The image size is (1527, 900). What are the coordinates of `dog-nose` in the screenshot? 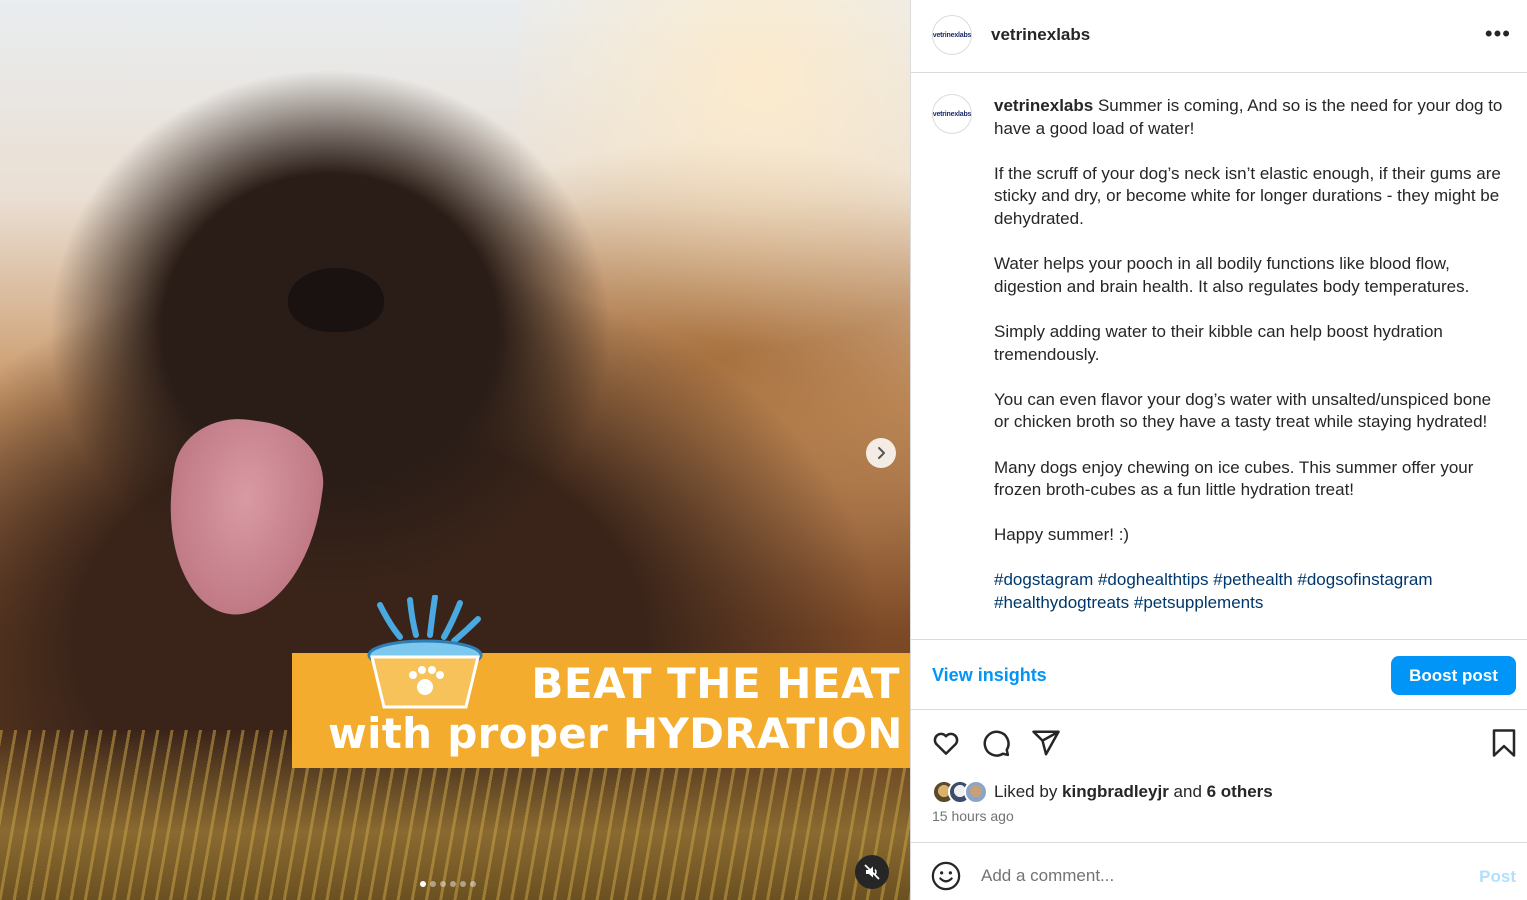 It's located at (336, 300).